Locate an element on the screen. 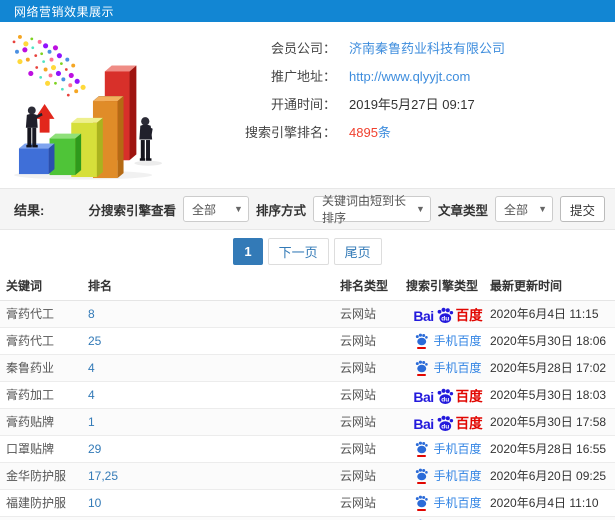  table-row: 金华防护服 17,25 云网站 手机百度 2020年6月20日 09:25 is located at coordinates (307, 475).